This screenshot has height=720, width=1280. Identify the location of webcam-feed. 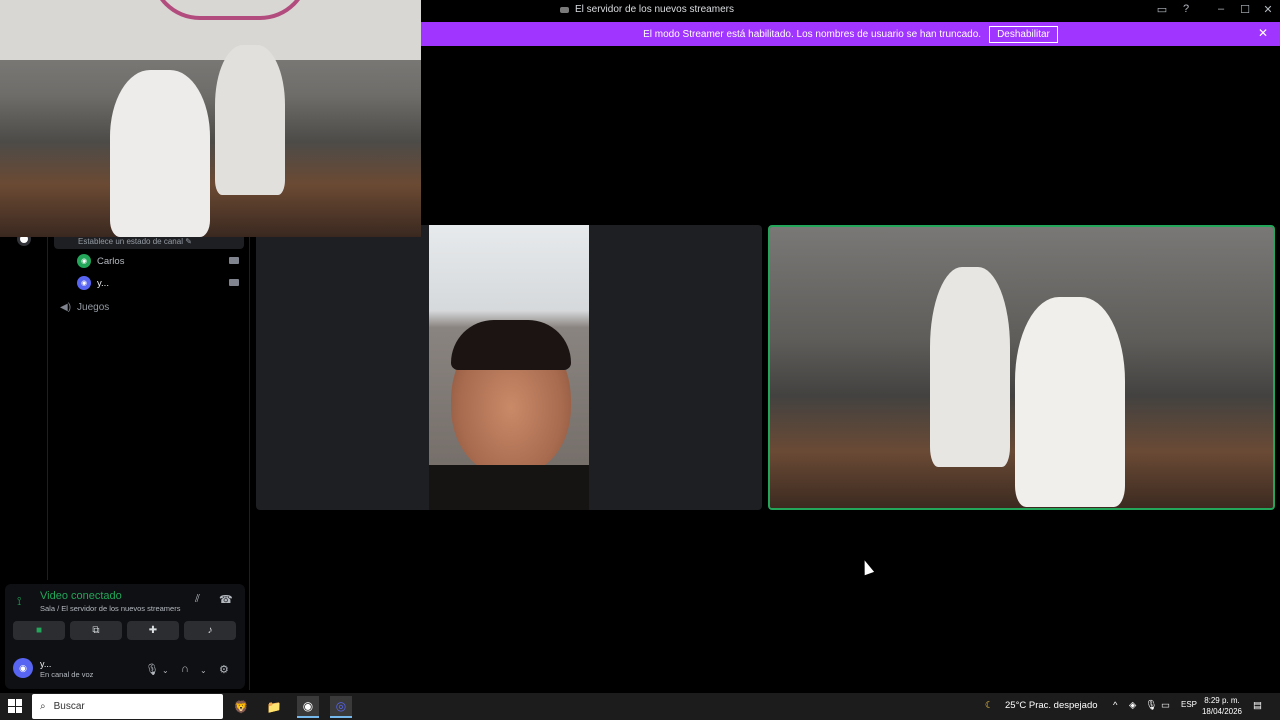
(509, 367).